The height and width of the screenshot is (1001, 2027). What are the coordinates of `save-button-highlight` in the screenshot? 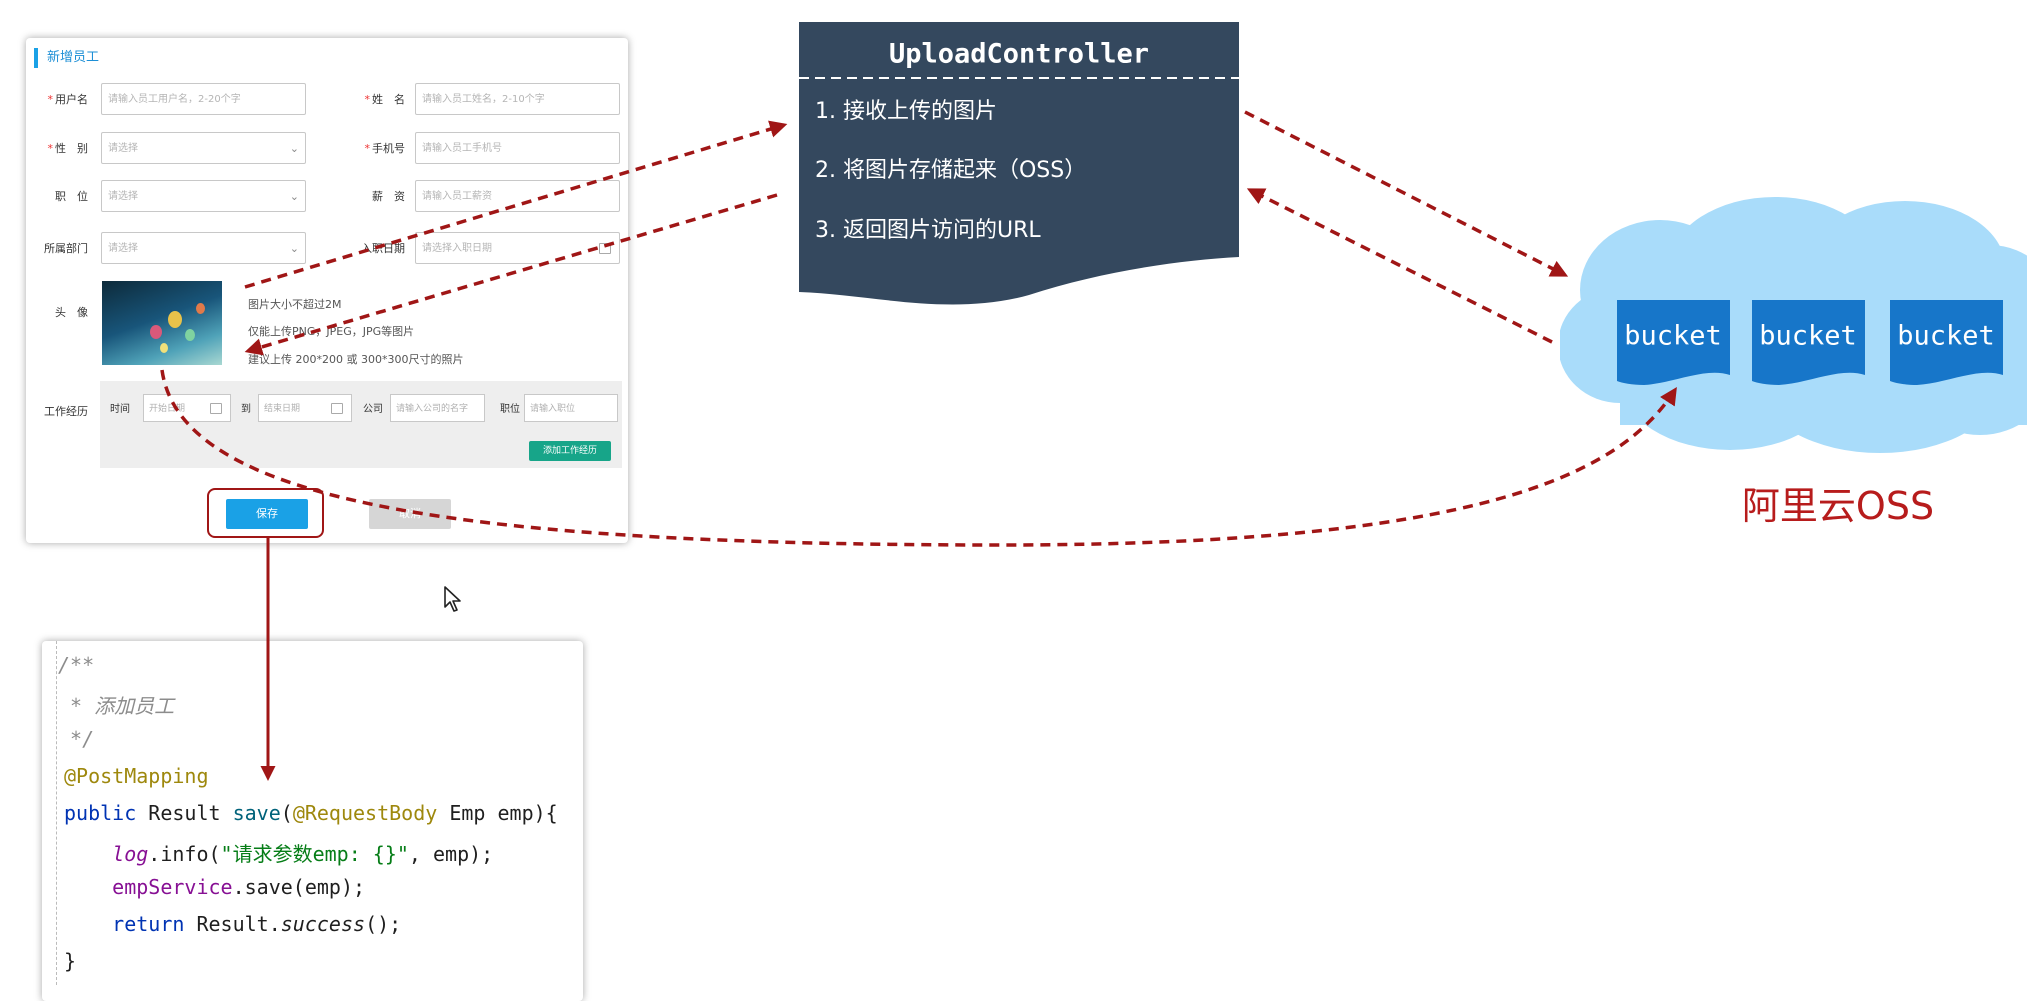 It's located at (265, 513).